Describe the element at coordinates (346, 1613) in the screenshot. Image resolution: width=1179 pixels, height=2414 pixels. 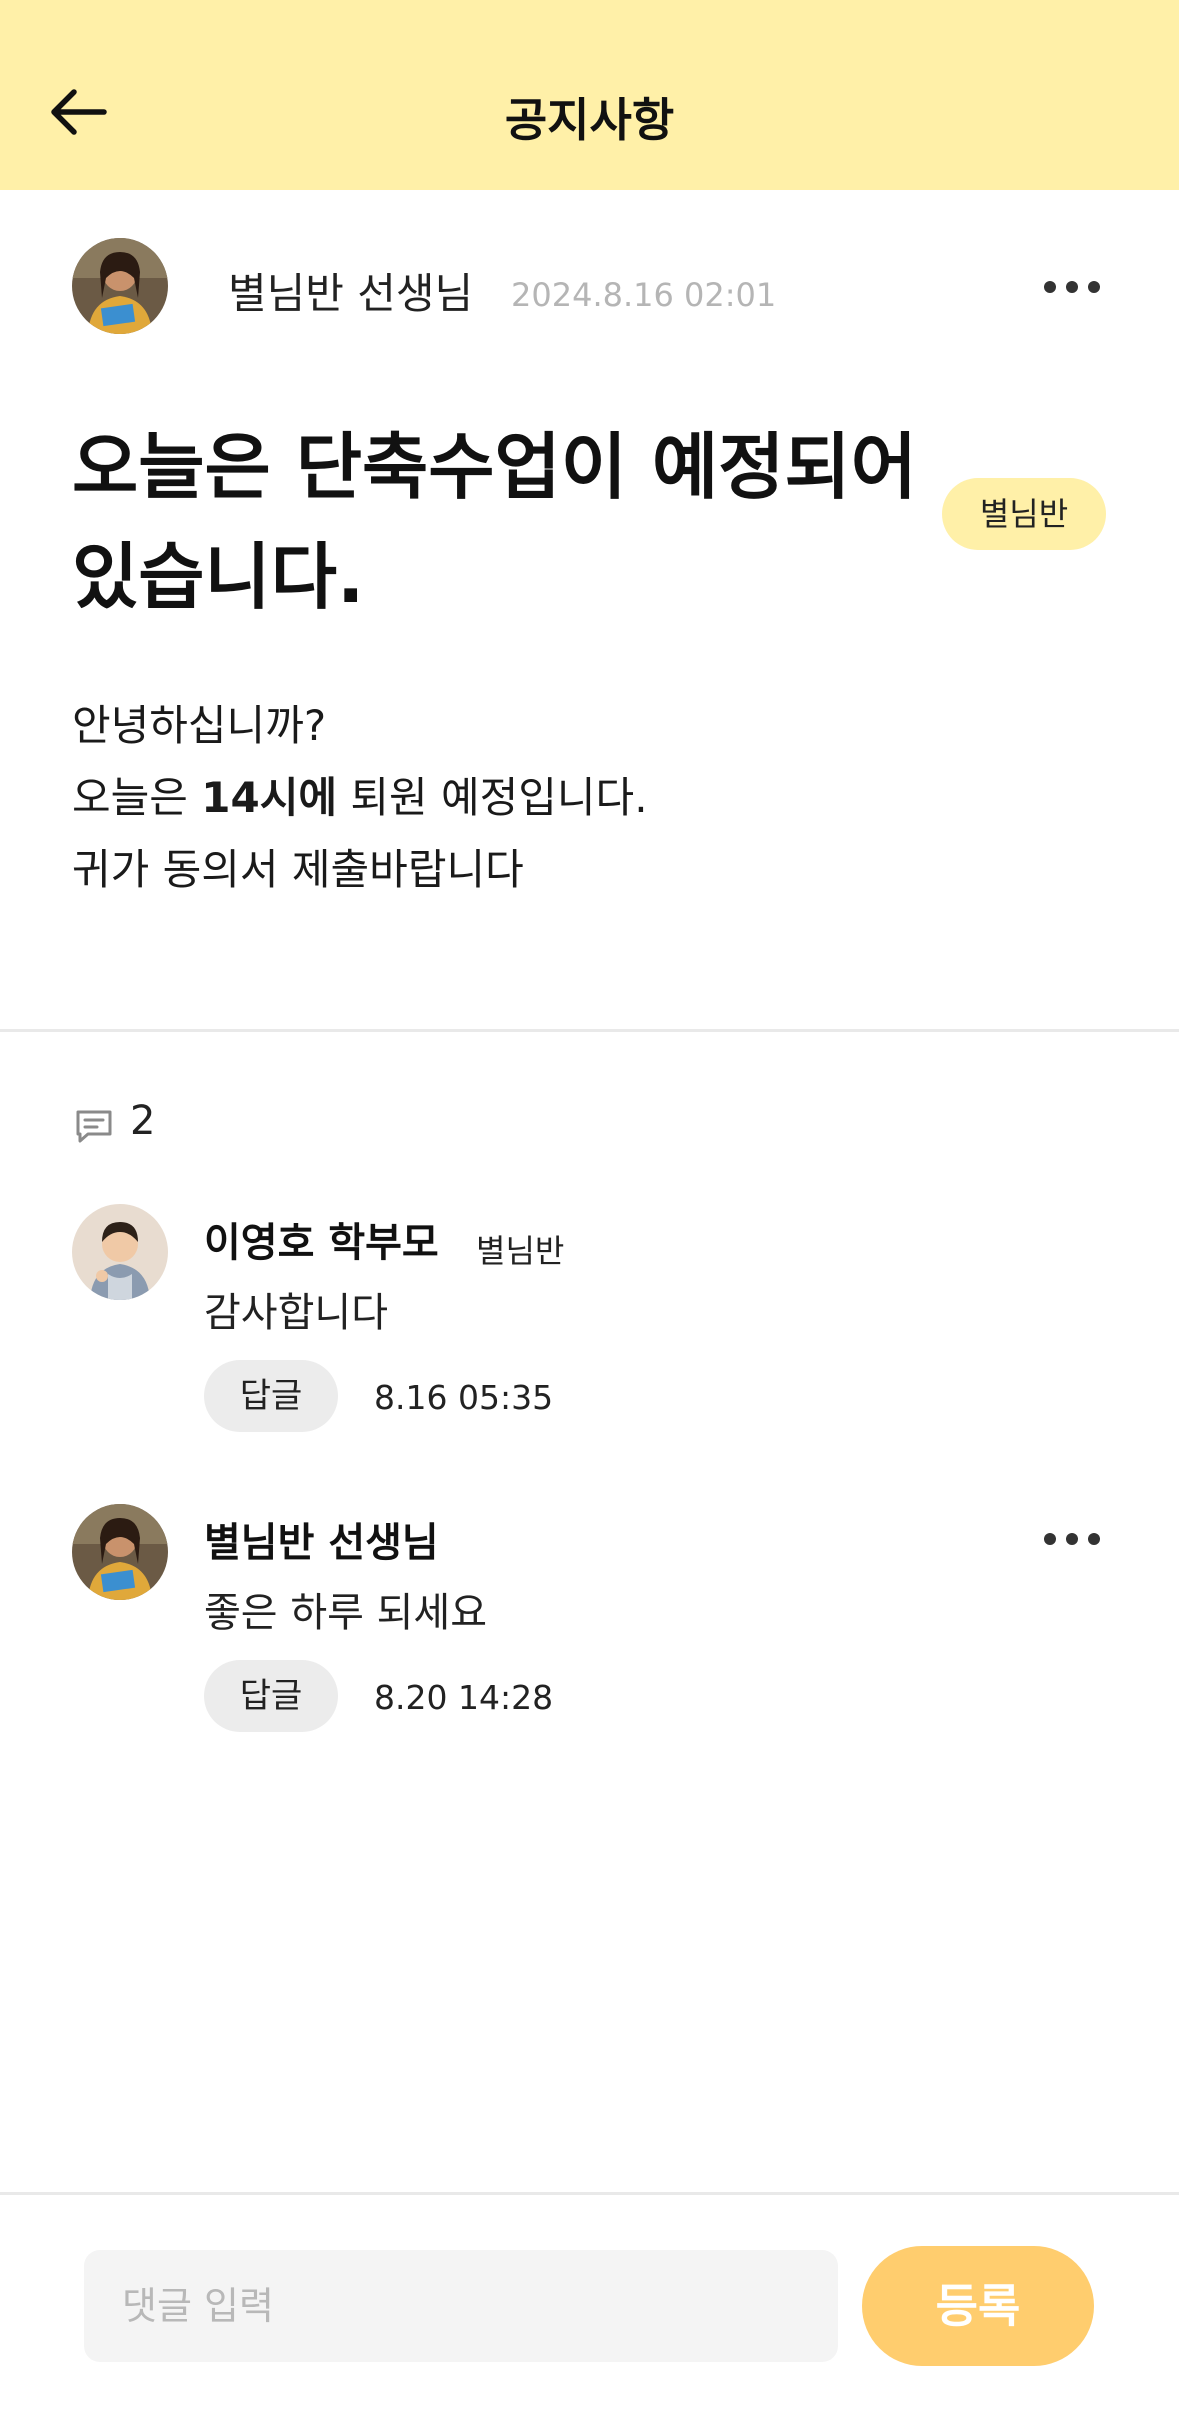
I see `comment-text: 좋은 하루 되세요` at that location.